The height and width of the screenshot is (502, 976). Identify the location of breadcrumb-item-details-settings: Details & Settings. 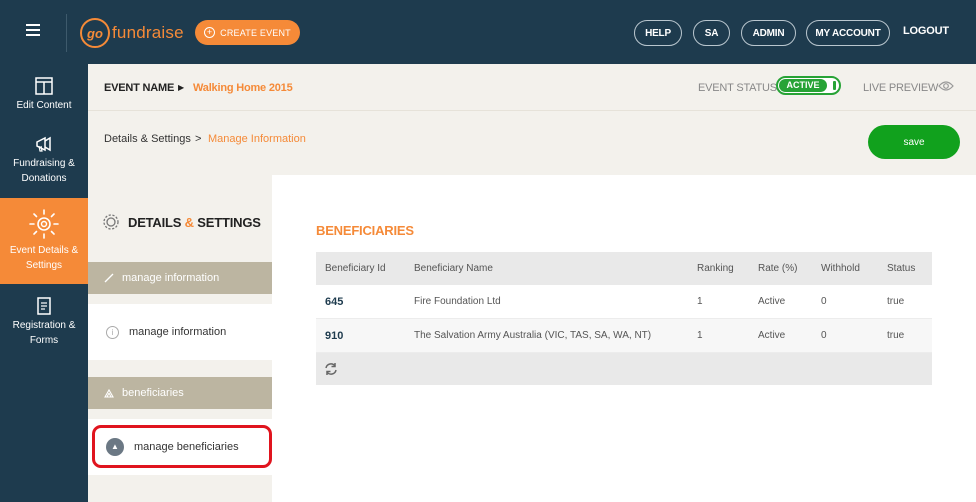
(147, 139).